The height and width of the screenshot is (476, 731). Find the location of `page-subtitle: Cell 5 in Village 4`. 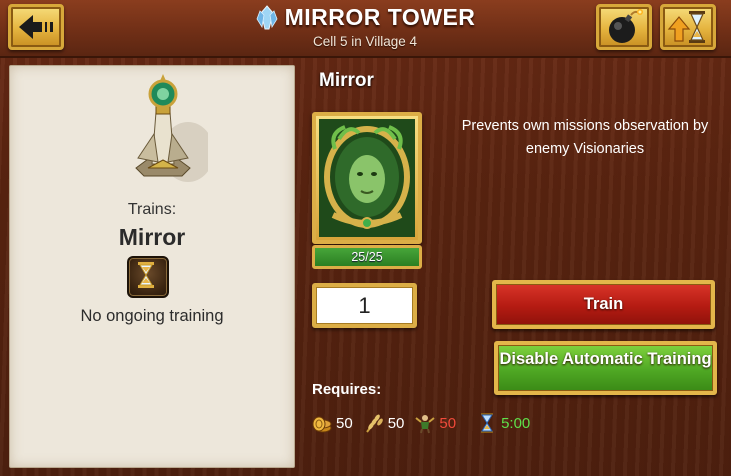

page-subtitle: Cell 5 in Village 4 is located at coordinates (365, 41).